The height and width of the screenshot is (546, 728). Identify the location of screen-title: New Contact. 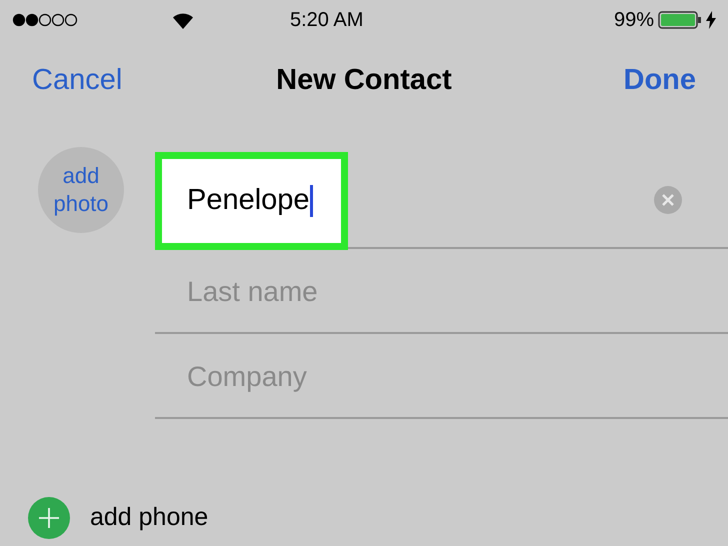
(364, 80).